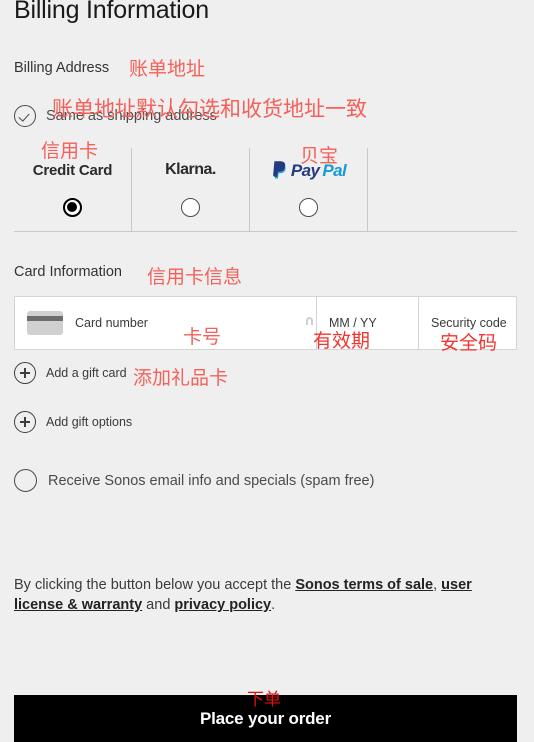 This screenshot has width=534, height=742. Describe the element at coordinates (89, 422) in the screenshot. I see `add-gift-options-label: Add gift options` at that location.